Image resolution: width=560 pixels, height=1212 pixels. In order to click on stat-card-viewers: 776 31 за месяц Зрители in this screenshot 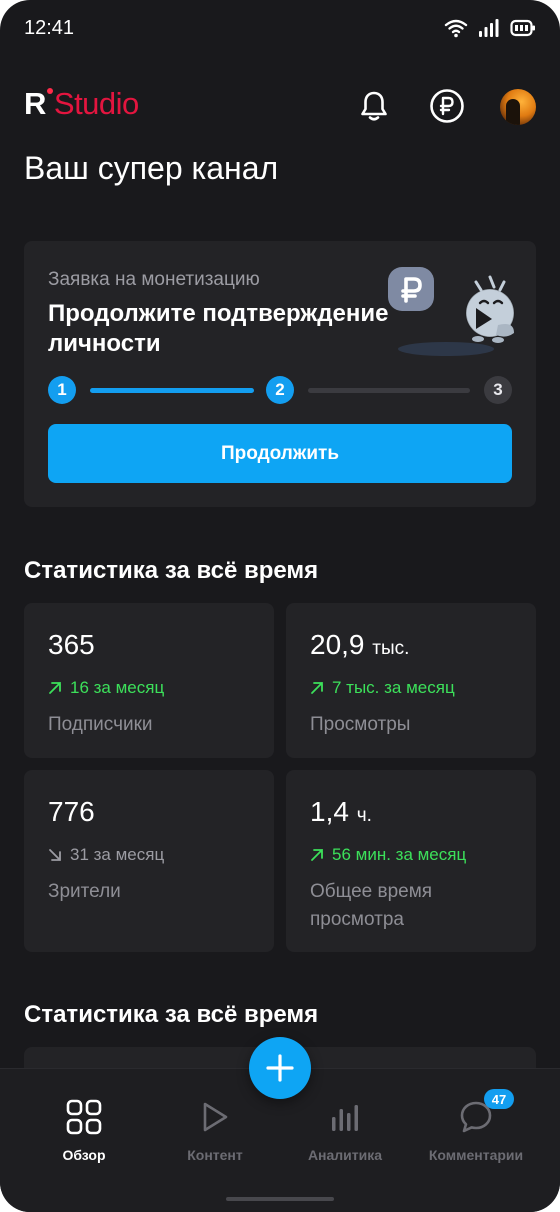, I will do `click(149, 861)`.